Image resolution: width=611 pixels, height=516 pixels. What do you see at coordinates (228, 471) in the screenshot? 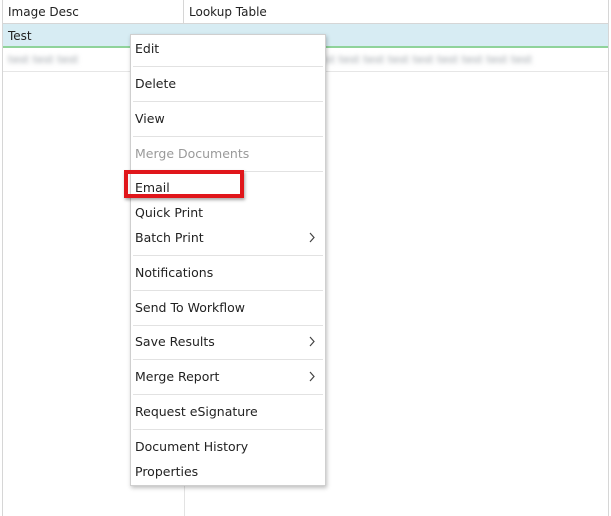
I see `menu-item-properties: Properties` at bounding box center [228, 471].